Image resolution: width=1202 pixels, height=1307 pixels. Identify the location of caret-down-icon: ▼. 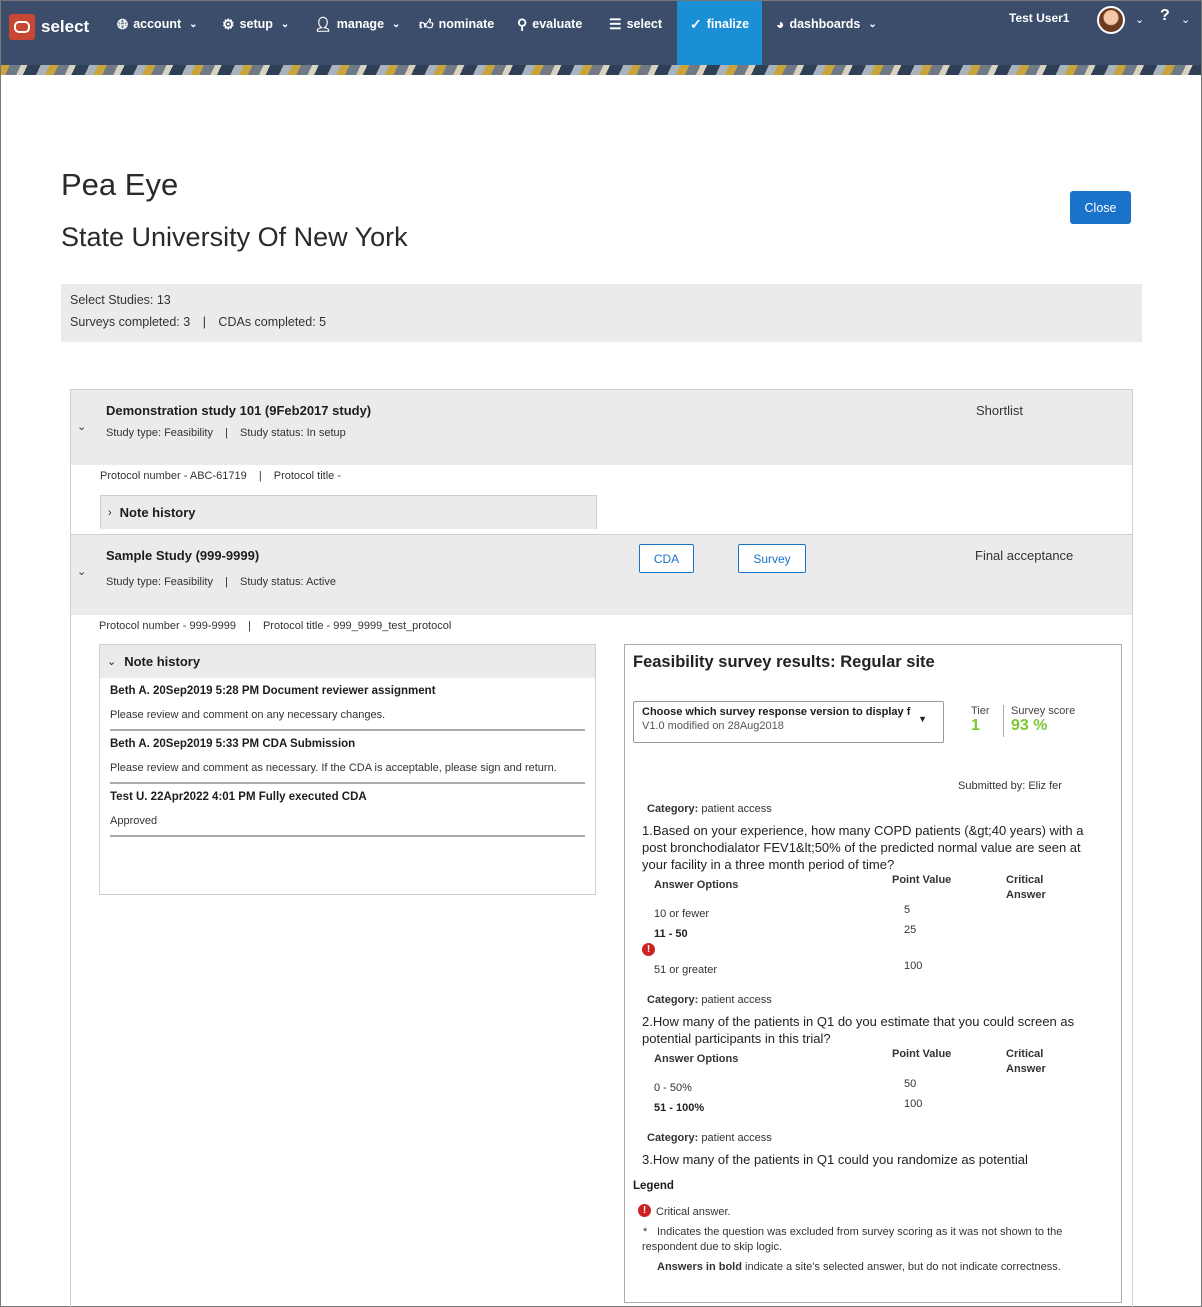
(922, 719).